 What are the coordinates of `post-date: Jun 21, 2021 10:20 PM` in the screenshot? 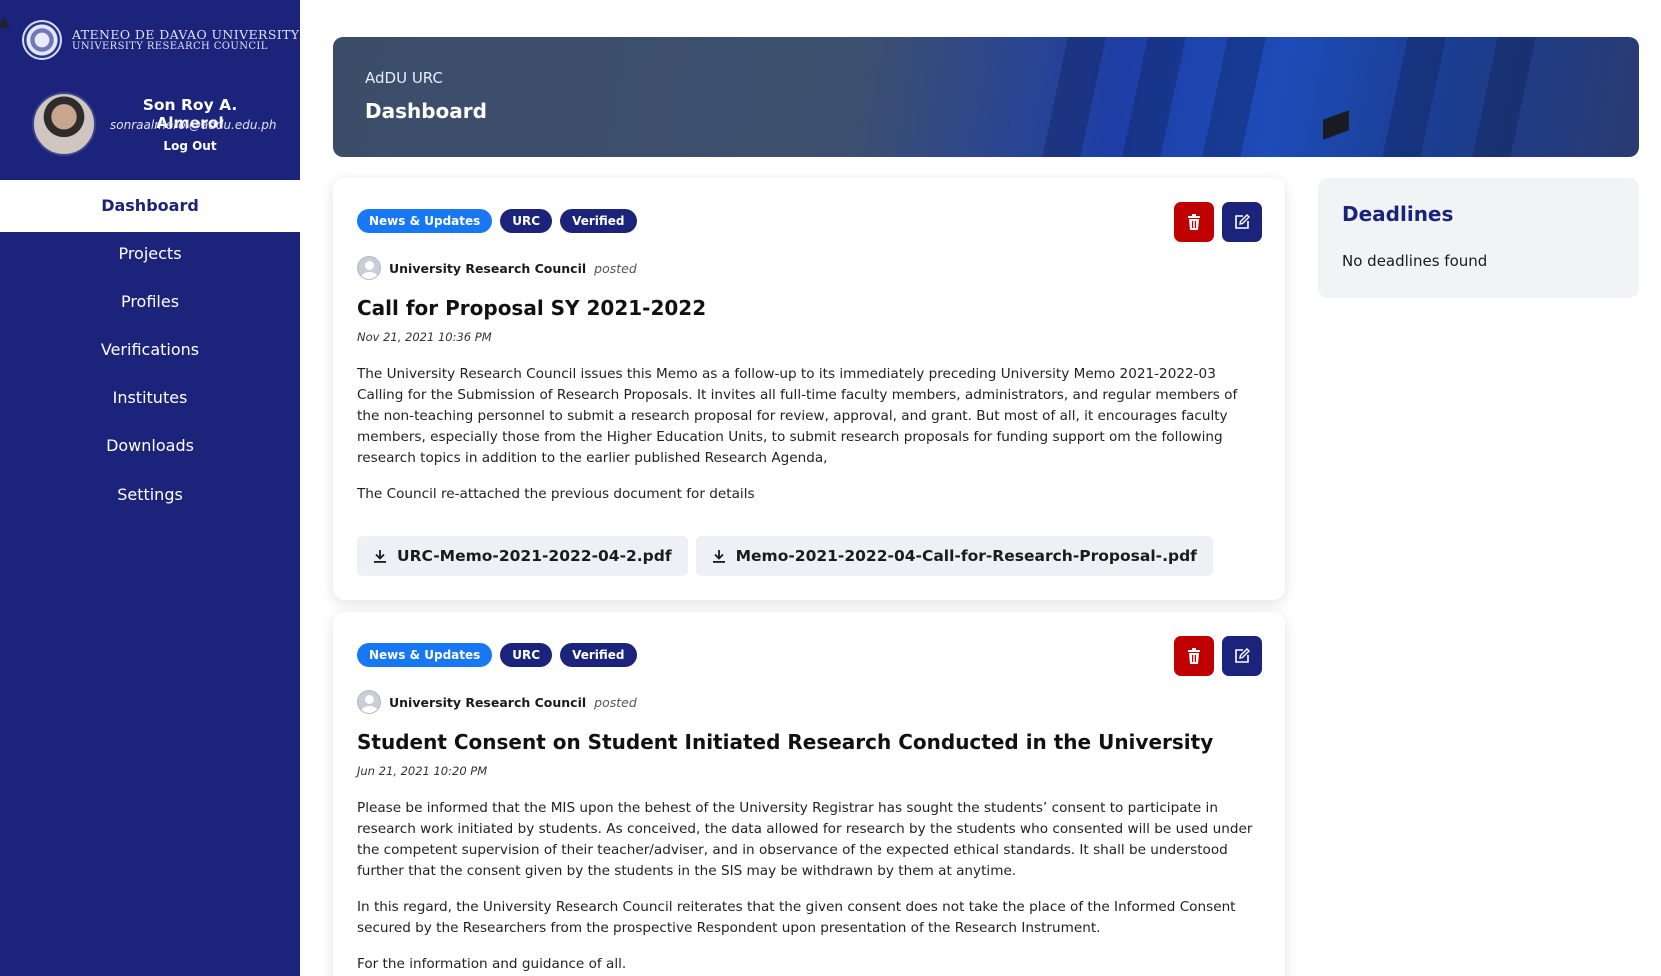 It's located at (422, 771).